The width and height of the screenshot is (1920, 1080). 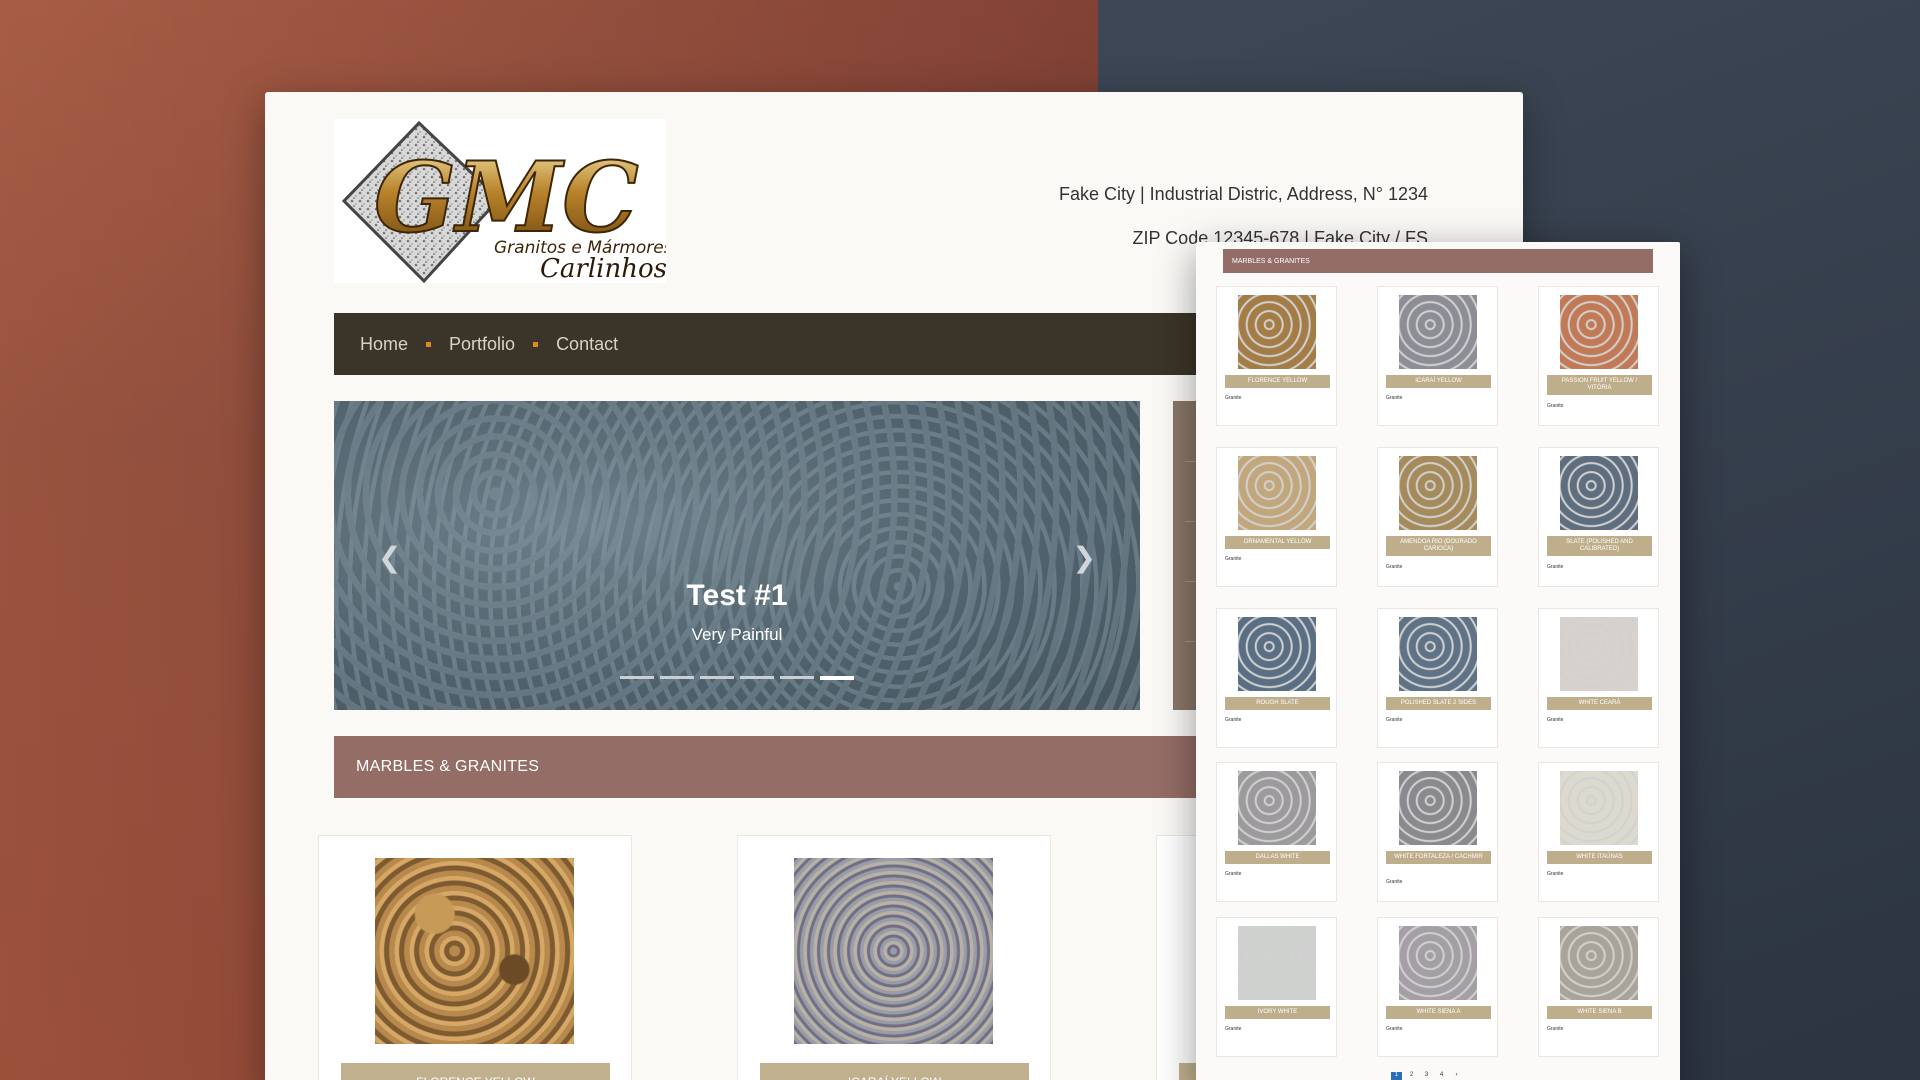 I want to click on page-link: 1, so click(x=1396, y=1076).